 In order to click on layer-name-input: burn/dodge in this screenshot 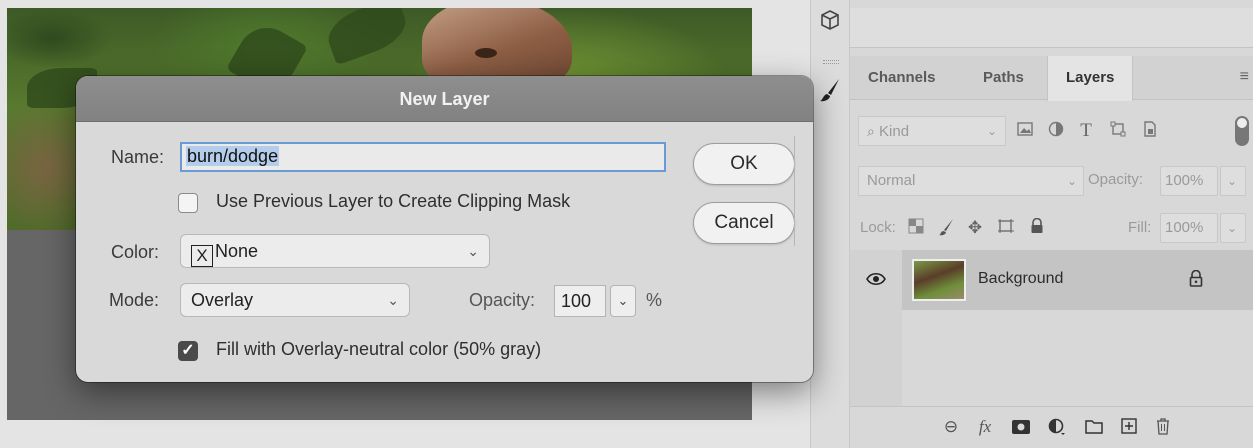, I will do `click(423, 157)`.